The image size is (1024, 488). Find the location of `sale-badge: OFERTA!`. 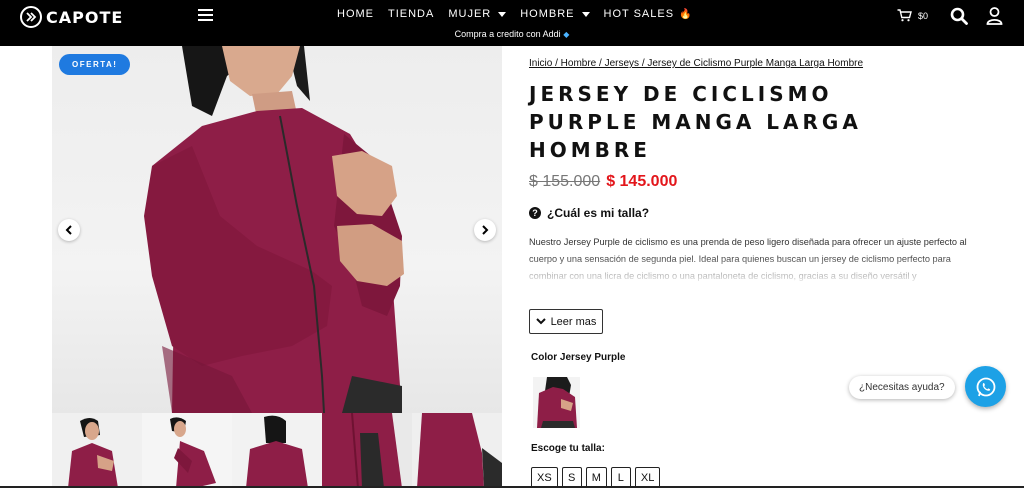

sale-badge: OFERTA! is located at coordinates (95, 64).